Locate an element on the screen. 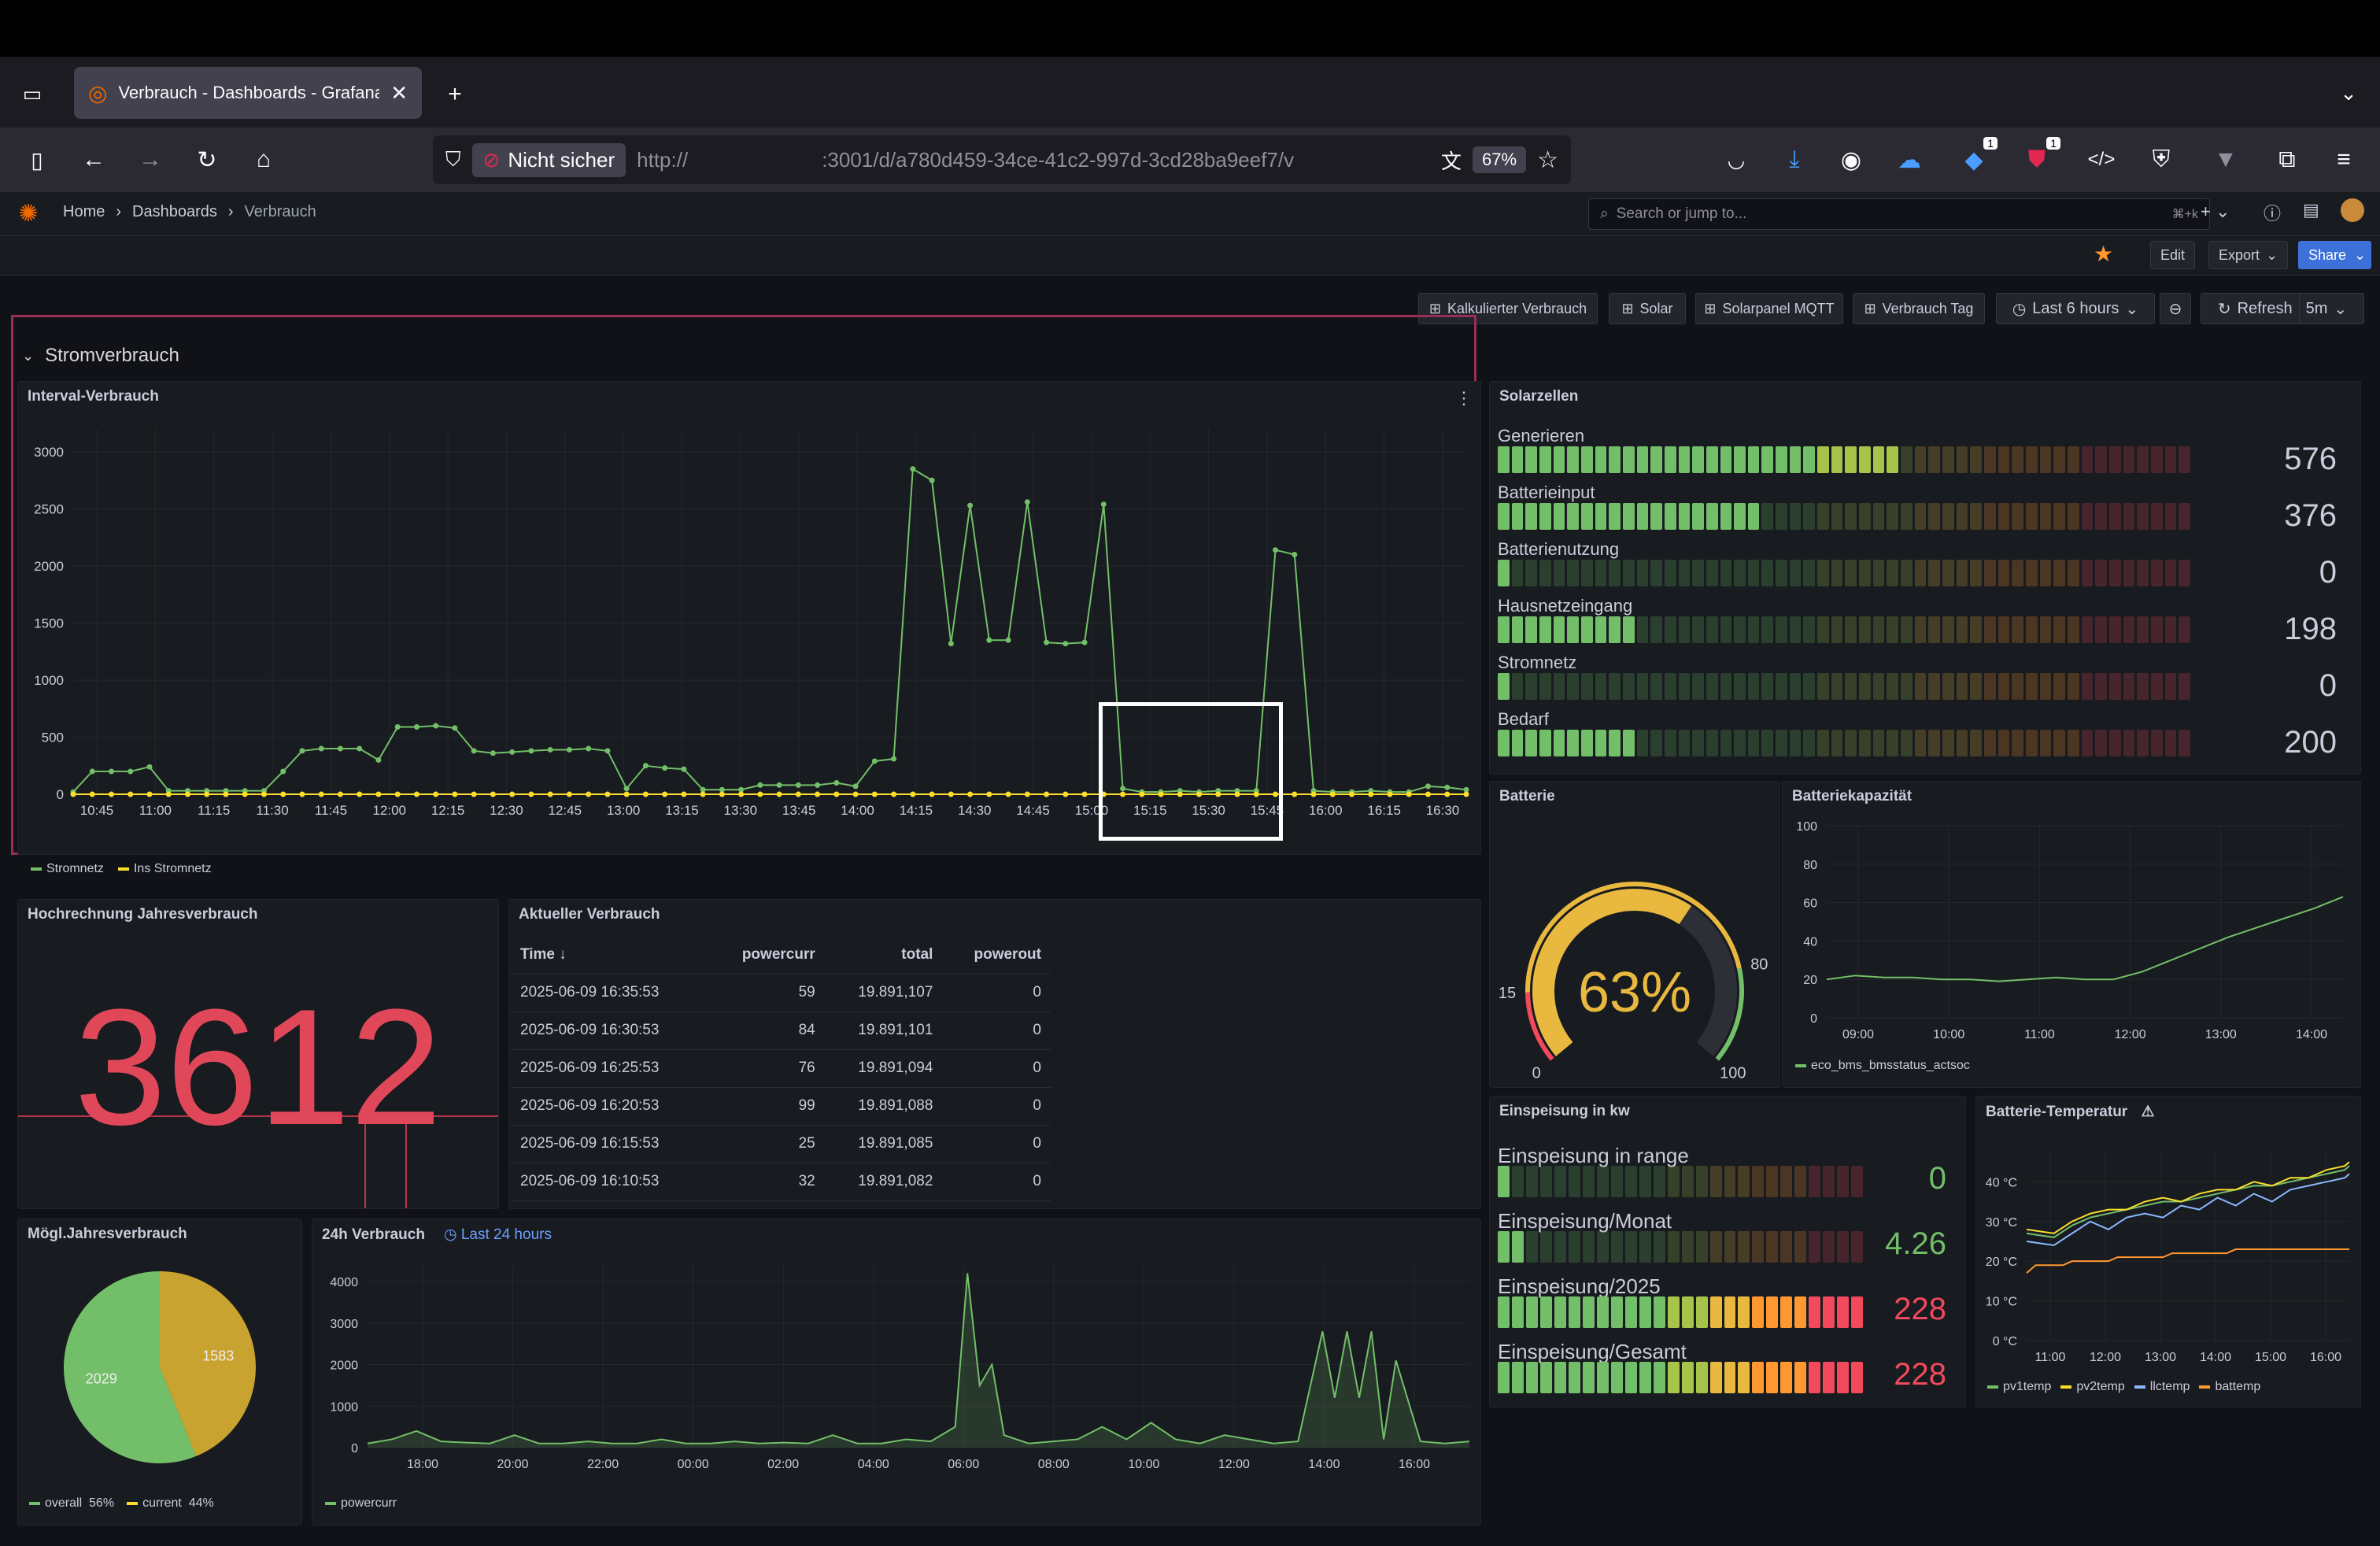 Image resolution: width=2380 pixels, height=1546 pixels. bookmark-star-icon: ☆ is located at coordinates (1547, 160).